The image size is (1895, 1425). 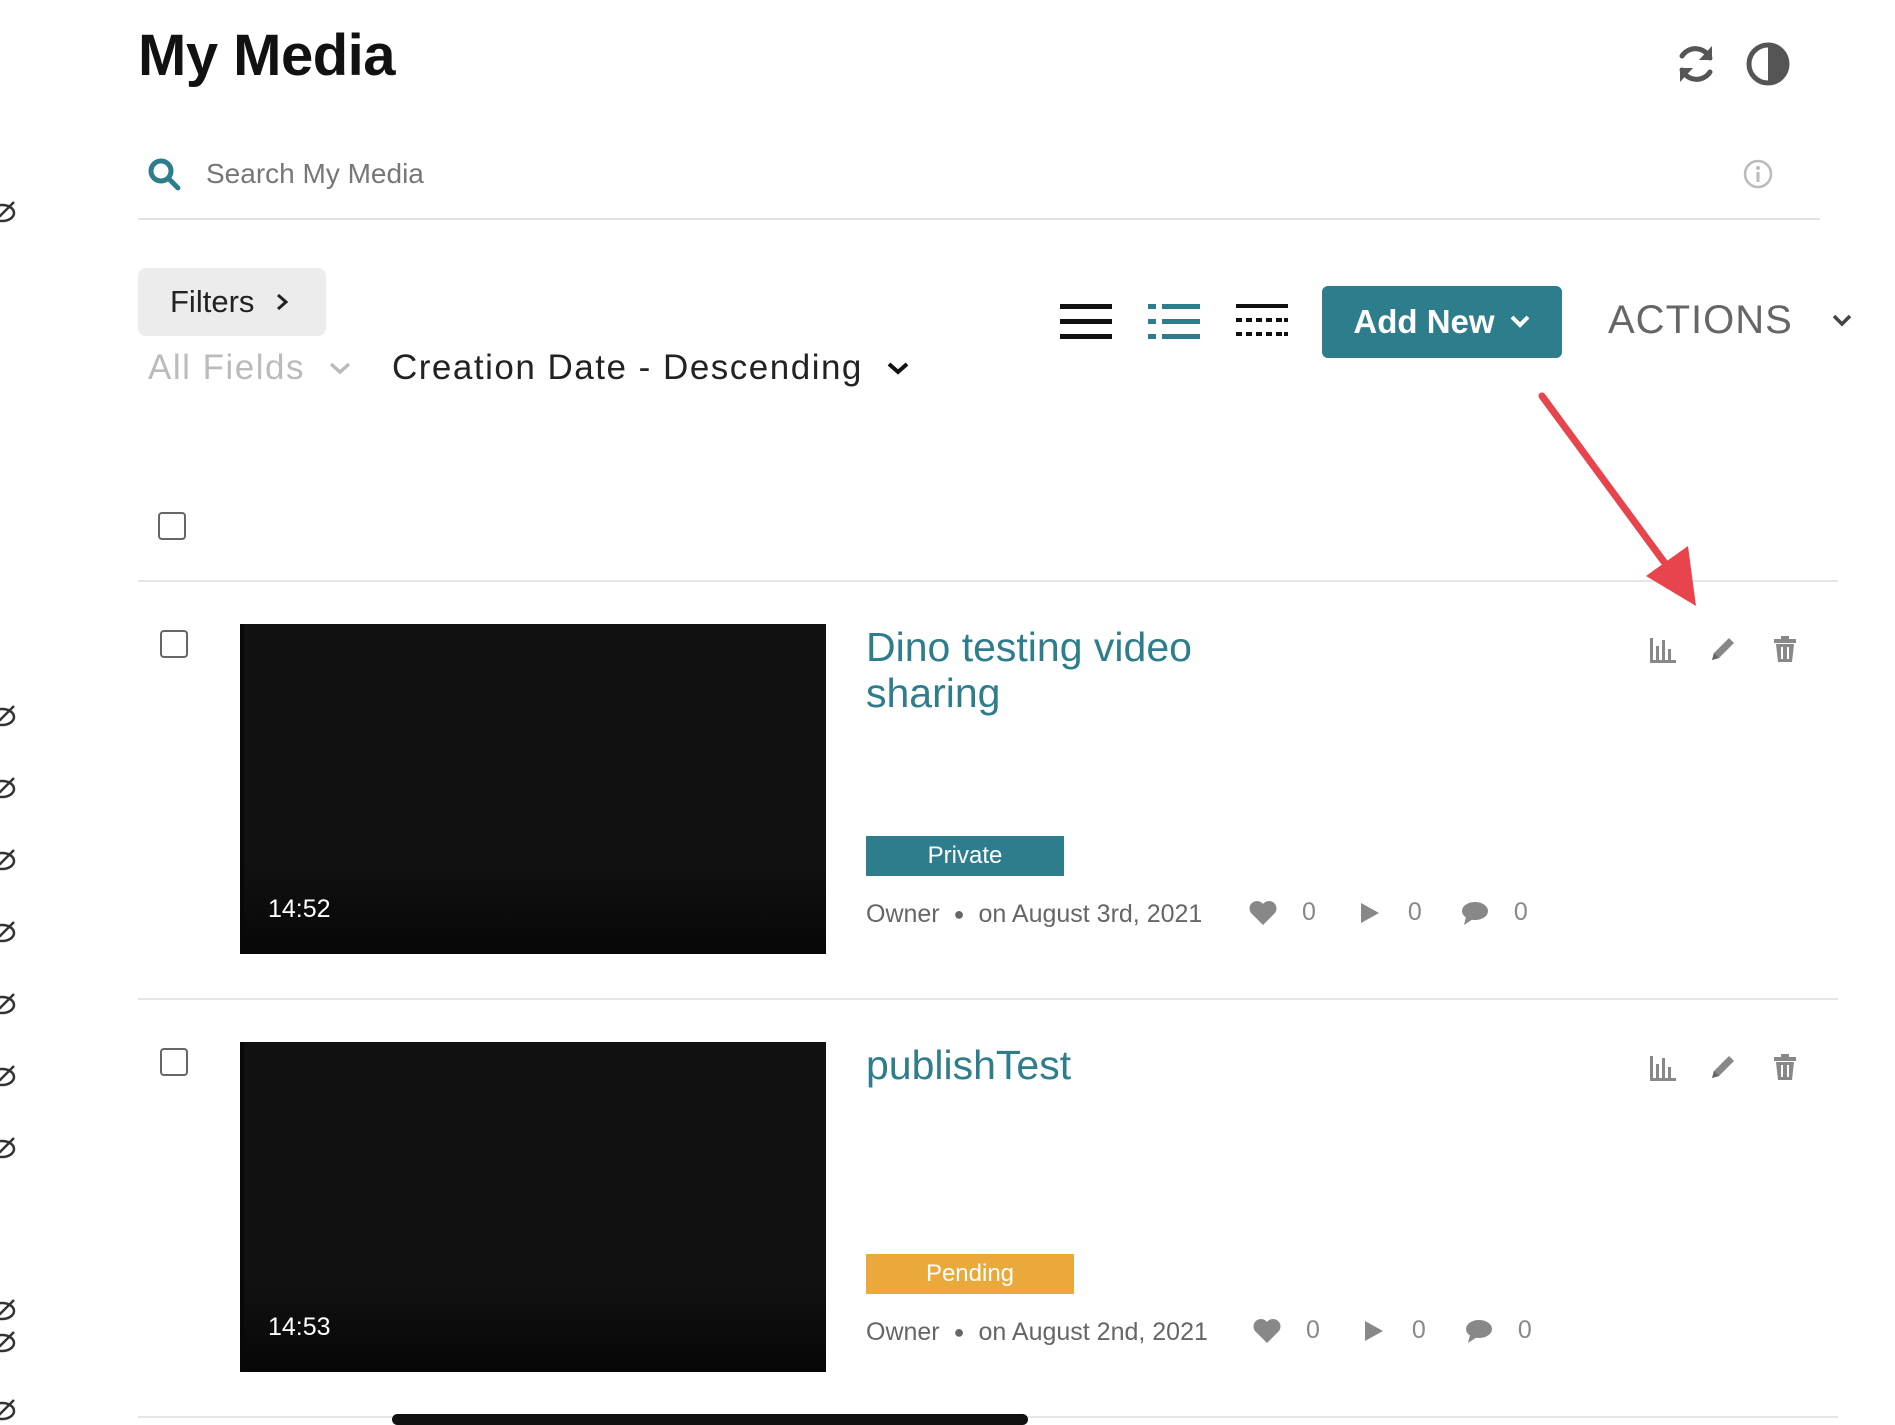 I want to click on actions-label: ACTIONS, so click(x=1700, y=320).